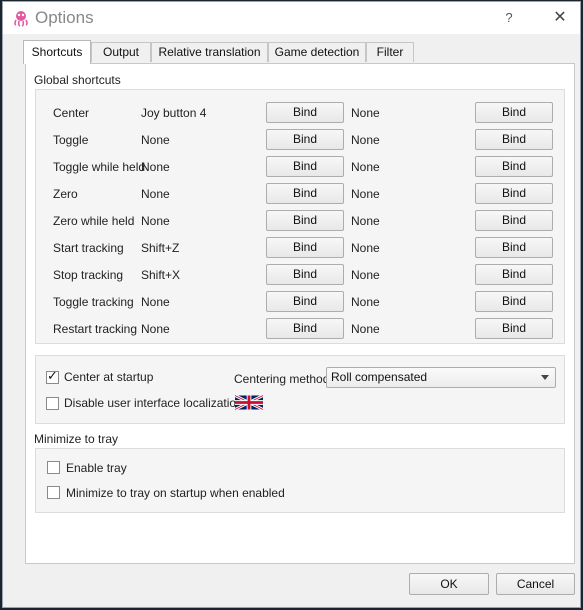 The width and height of the screenshot is (583, 610). I want to click on tab-game-detection: Game detection, so click(317, 52).